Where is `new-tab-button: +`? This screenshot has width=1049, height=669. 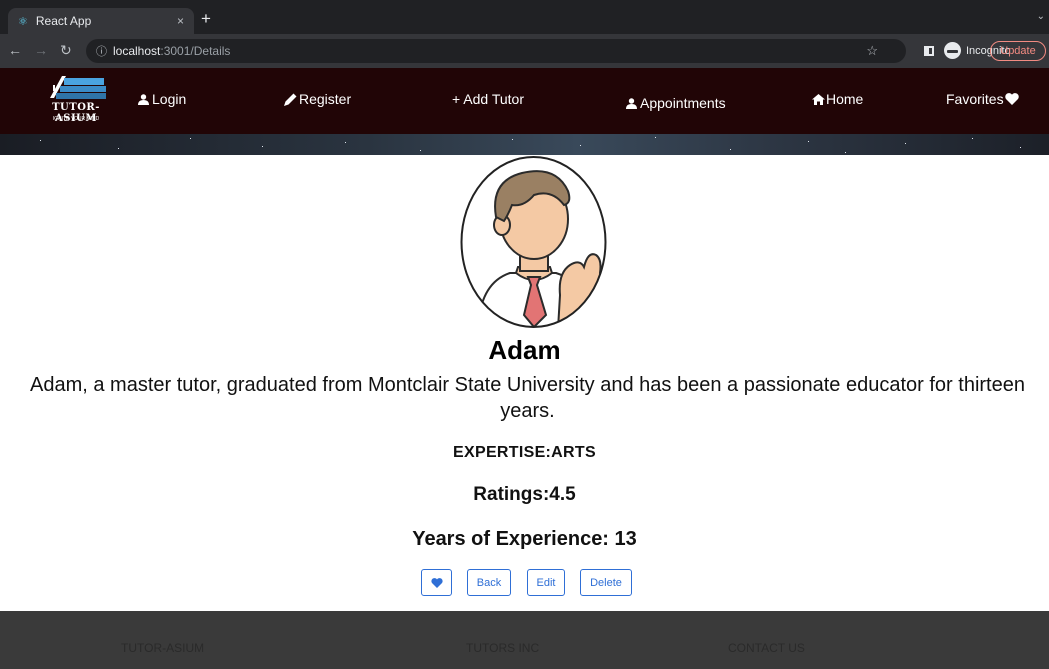 new-tab-button: + is located at coordinates (206, 19).